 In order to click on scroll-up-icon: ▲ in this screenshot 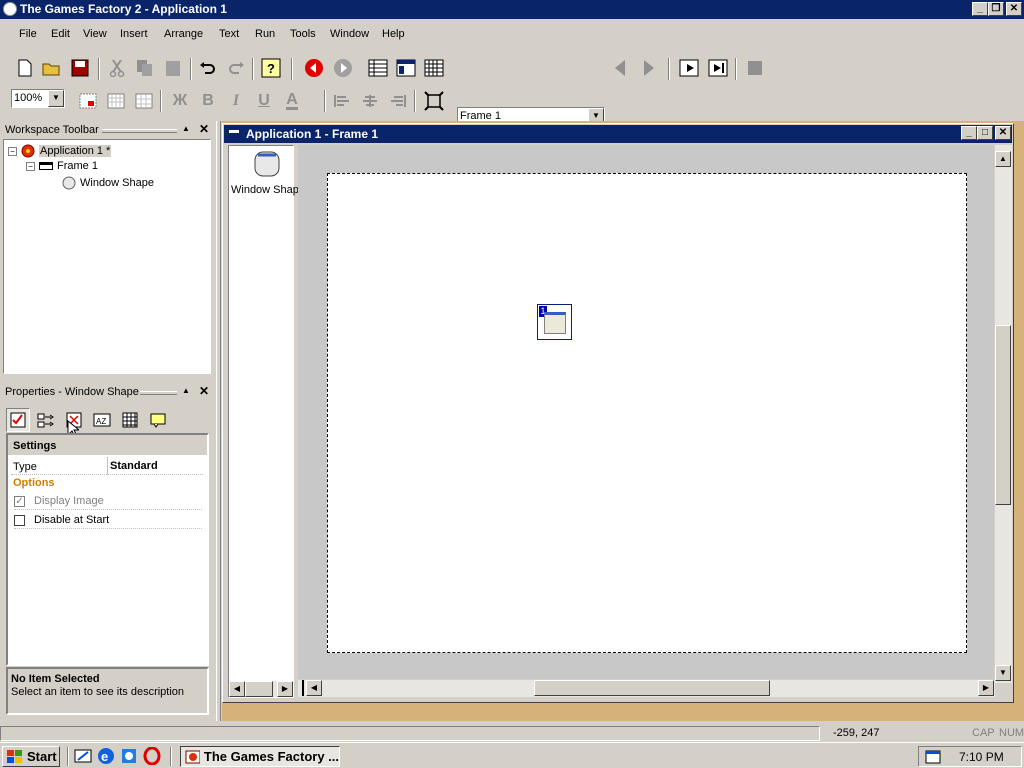, I will do `click(1003, 159)`.